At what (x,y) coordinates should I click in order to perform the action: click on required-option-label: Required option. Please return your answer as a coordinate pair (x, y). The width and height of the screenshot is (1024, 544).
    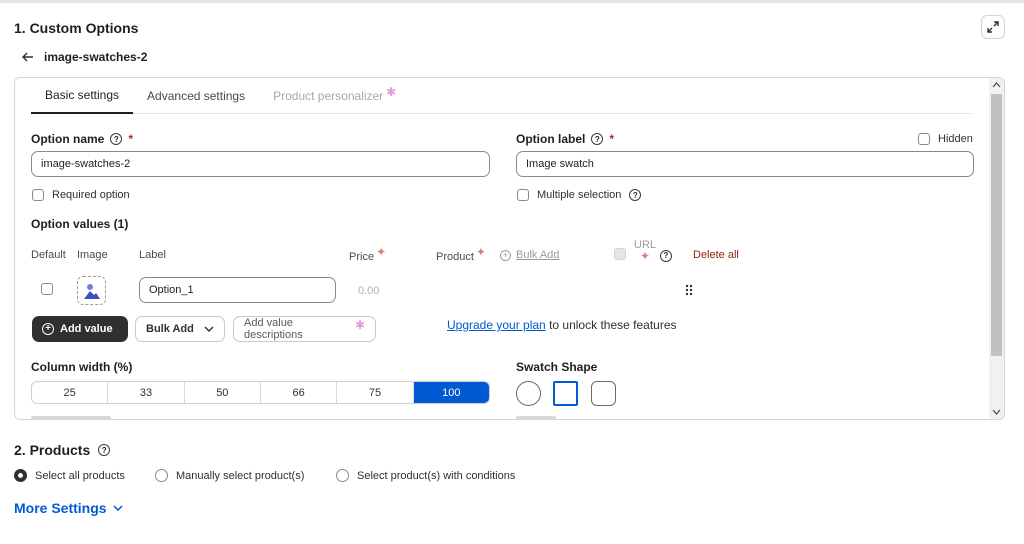
    Looking at the image, I should click on (91, 195).